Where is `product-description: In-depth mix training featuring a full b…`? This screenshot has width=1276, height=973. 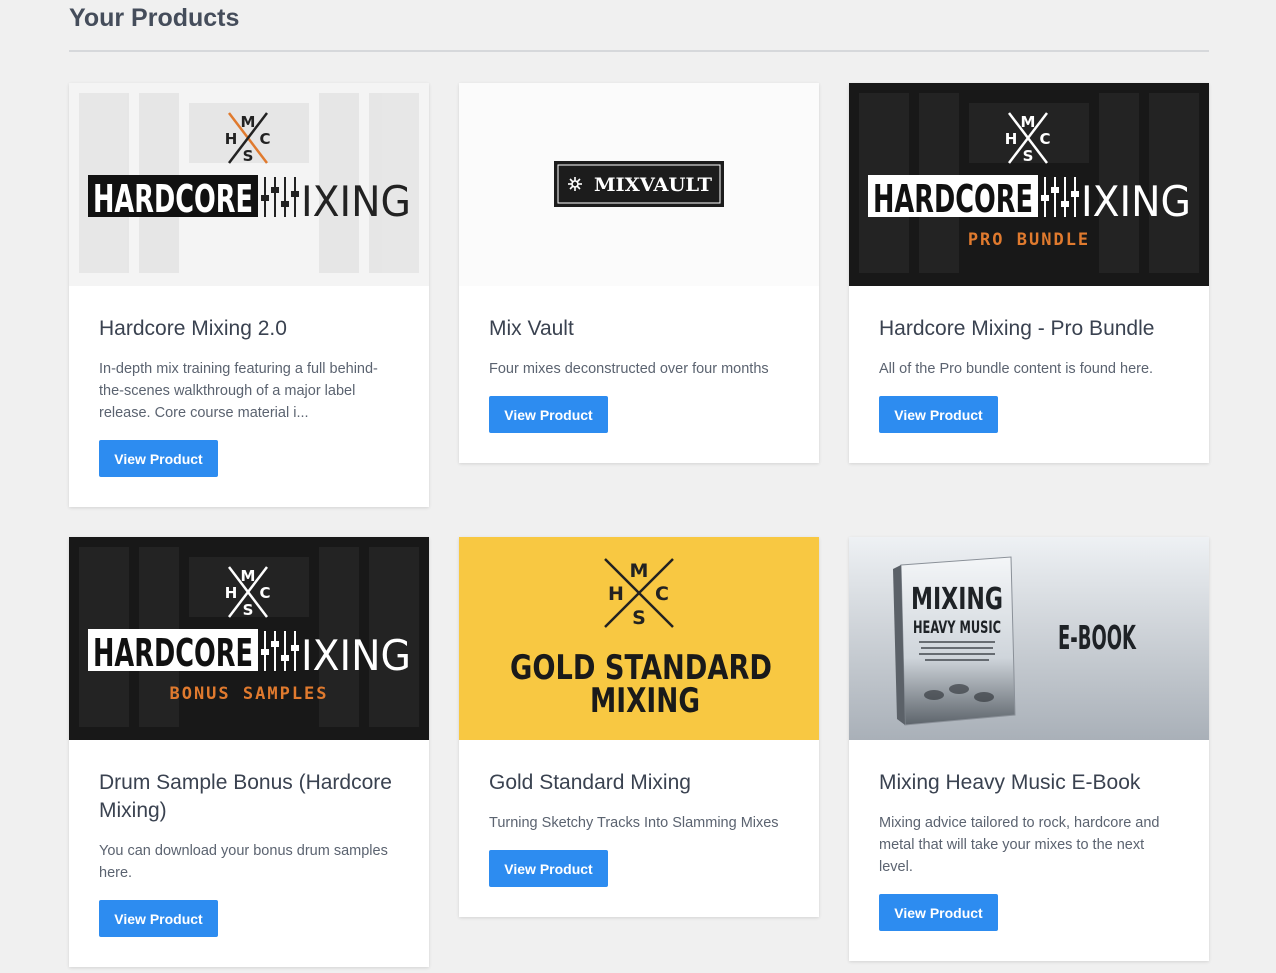 product-description: In-depth mix training featuring a full b… is located at coordinates (238, 391).